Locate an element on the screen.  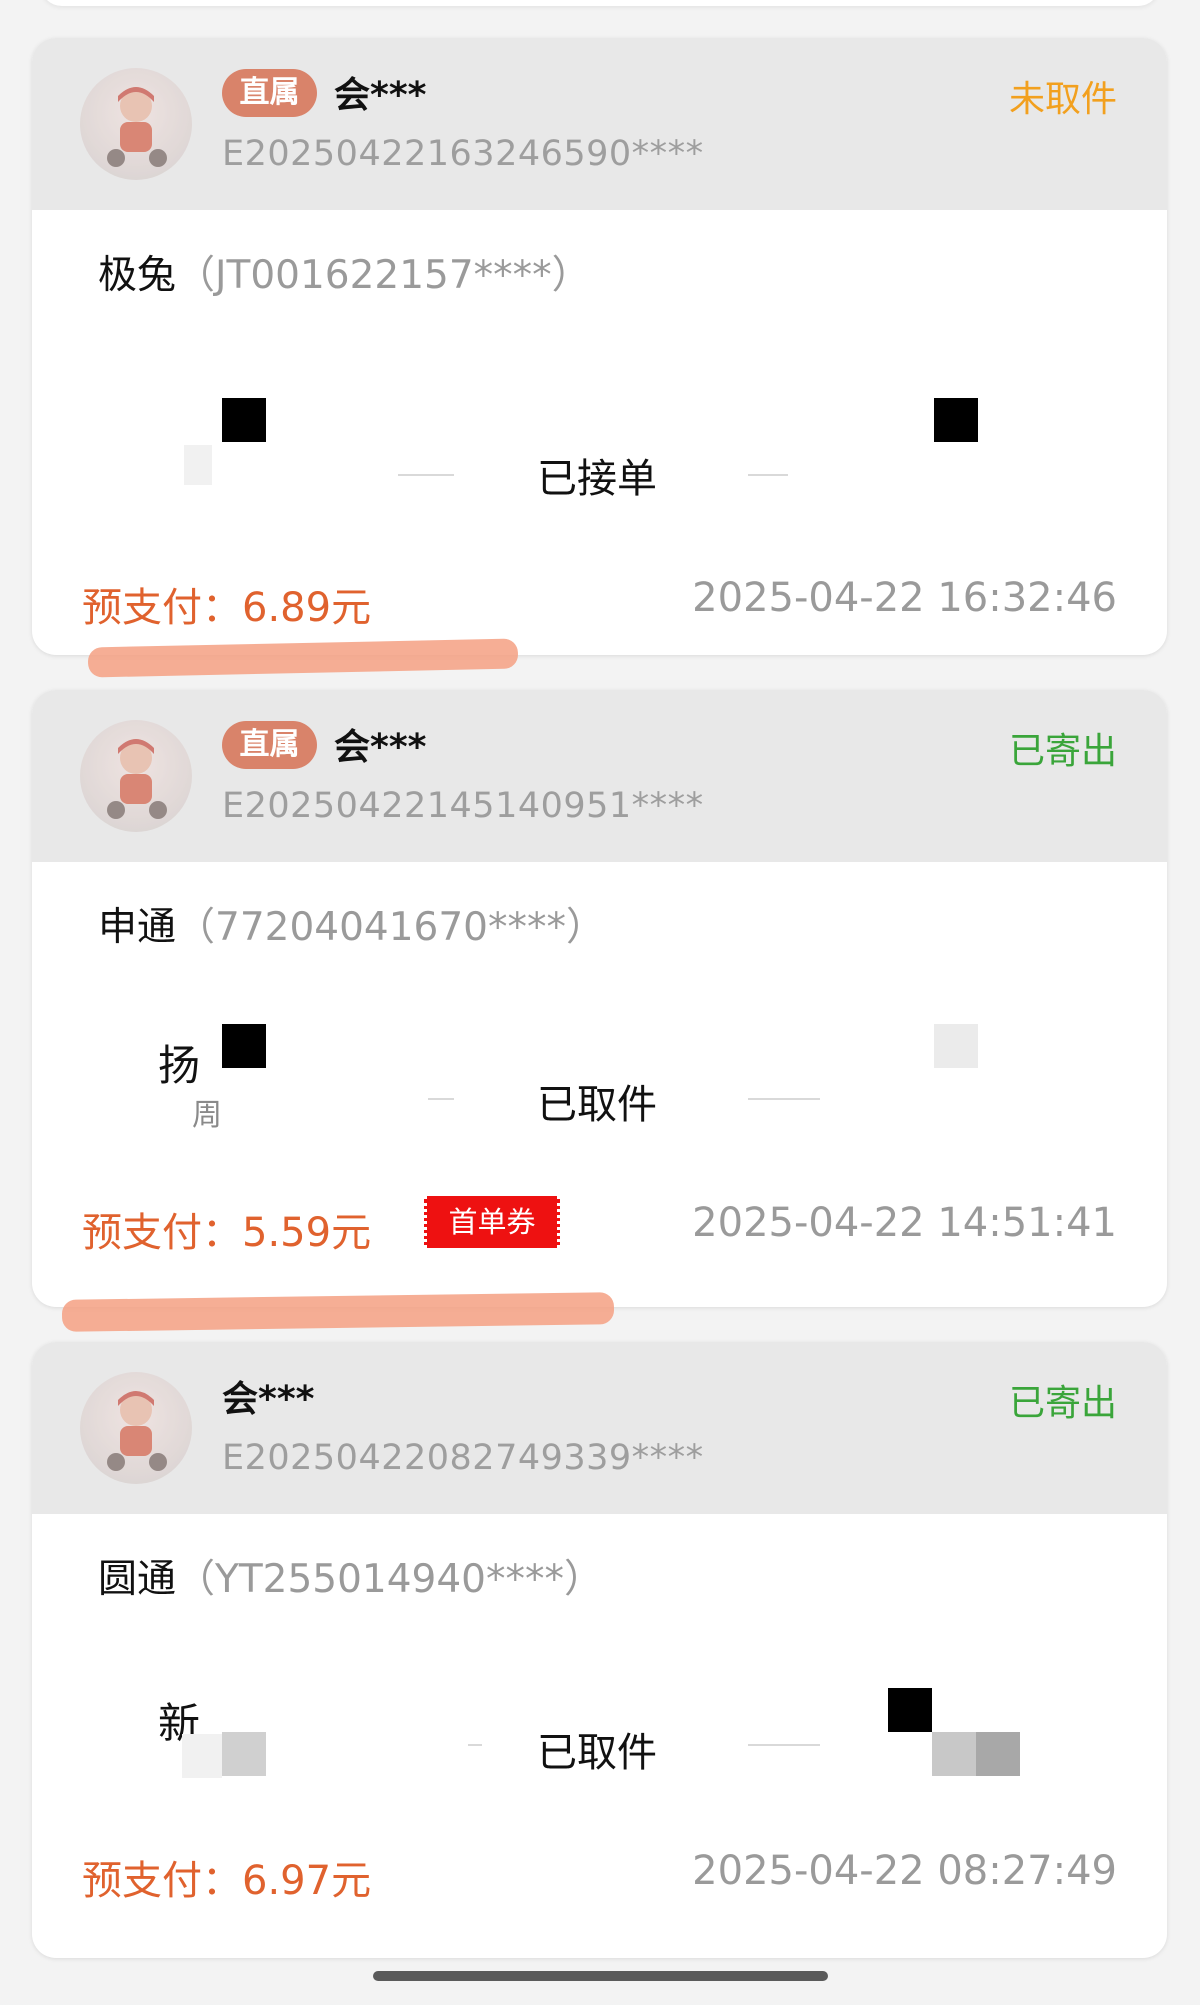
tracking-number: （77204041670****） is located at coordinates (390, 927).